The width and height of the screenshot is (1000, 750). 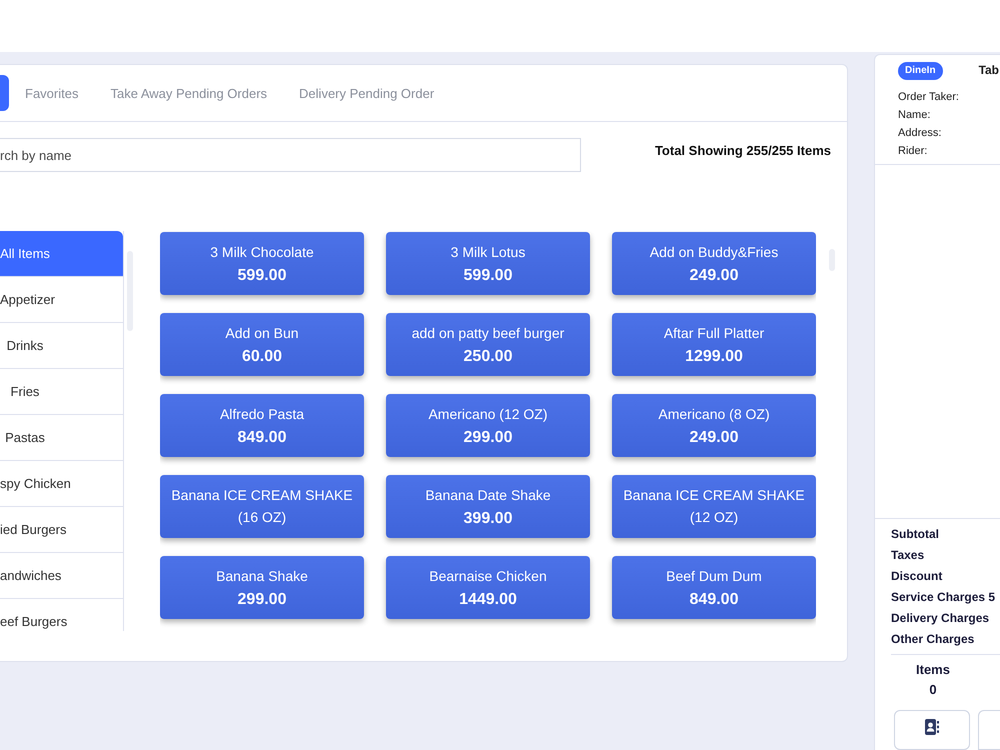 What do you see at coordinates (933, 670) in the screenshot?
I see `items-label: Items` at bounding box center [933, 670].